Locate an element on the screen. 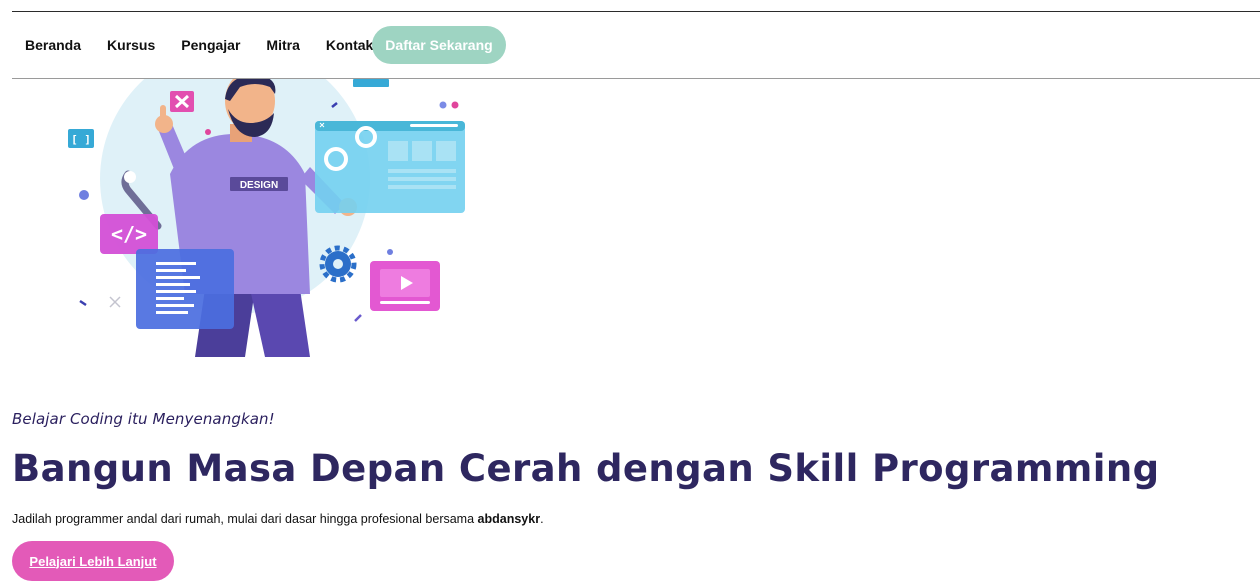 The width and height of the screenshot is (1260, 581). person-finger is located at coordinates (163, 112).